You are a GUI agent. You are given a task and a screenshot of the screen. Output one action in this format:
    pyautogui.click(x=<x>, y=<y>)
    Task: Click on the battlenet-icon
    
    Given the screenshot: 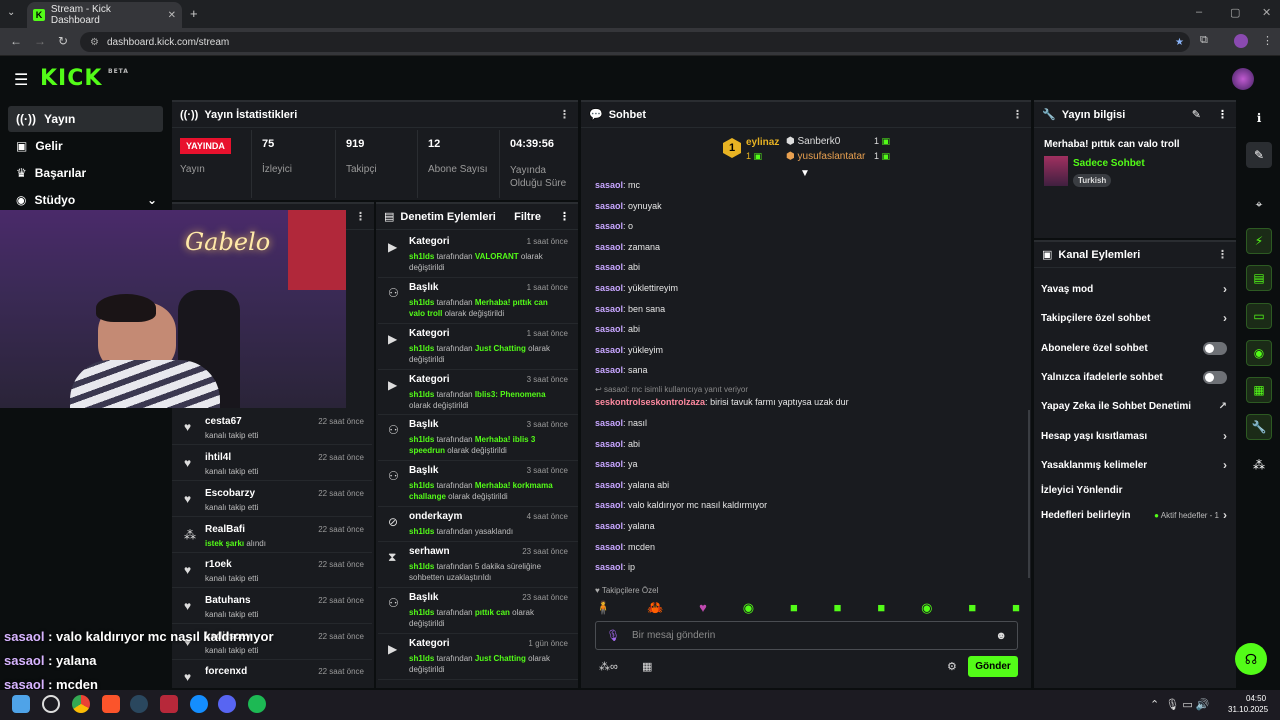 What is the action you would take?
    pyautogui.click(x=199, y=704)
    